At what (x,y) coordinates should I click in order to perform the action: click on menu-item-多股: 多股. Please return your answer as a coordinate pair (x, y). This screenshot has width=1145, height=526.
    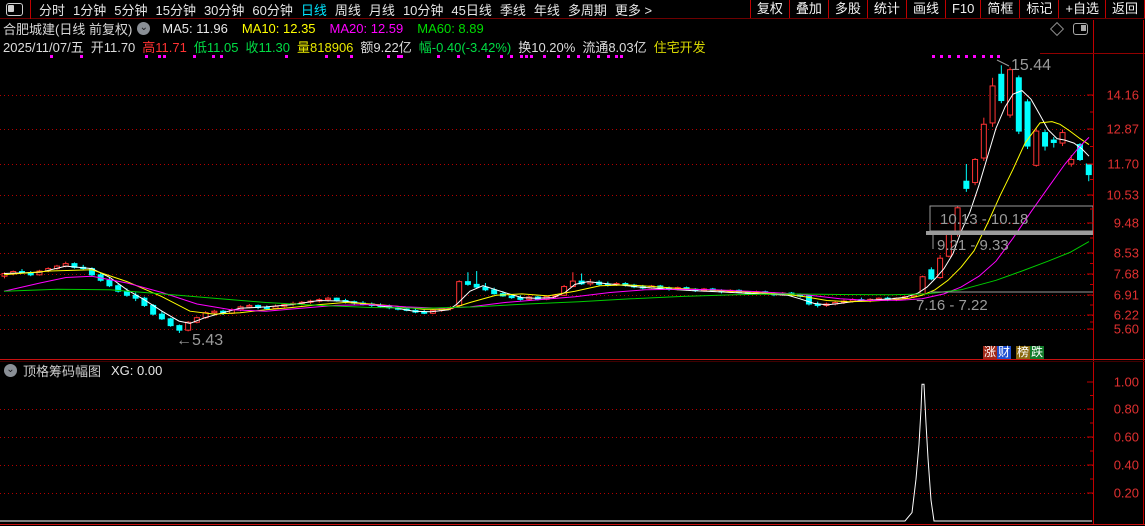
    Looking at the image, I should click on (847, 9).